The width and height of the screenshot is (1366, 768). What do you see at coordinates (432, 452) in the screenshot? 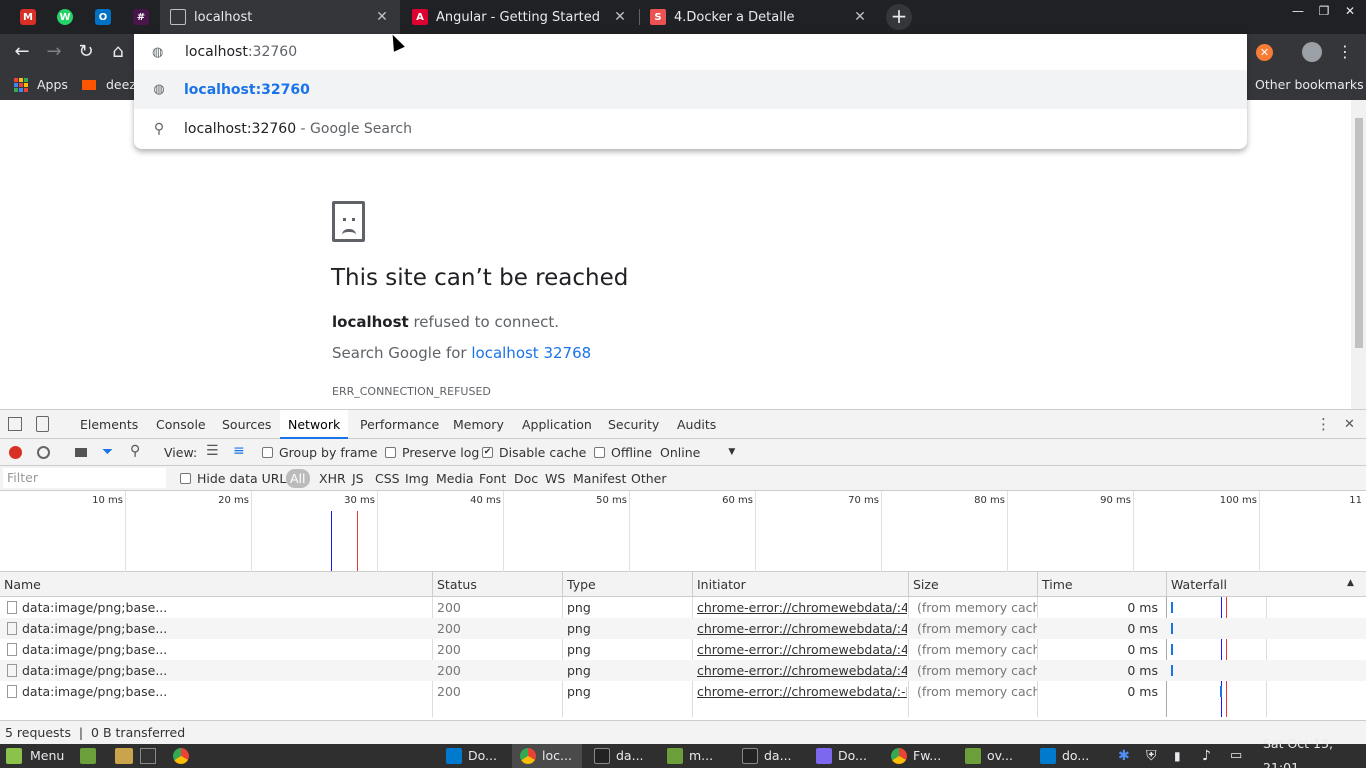
I see `preserve-log-checkbox: Preserve log` at bounding box center [432, 452].